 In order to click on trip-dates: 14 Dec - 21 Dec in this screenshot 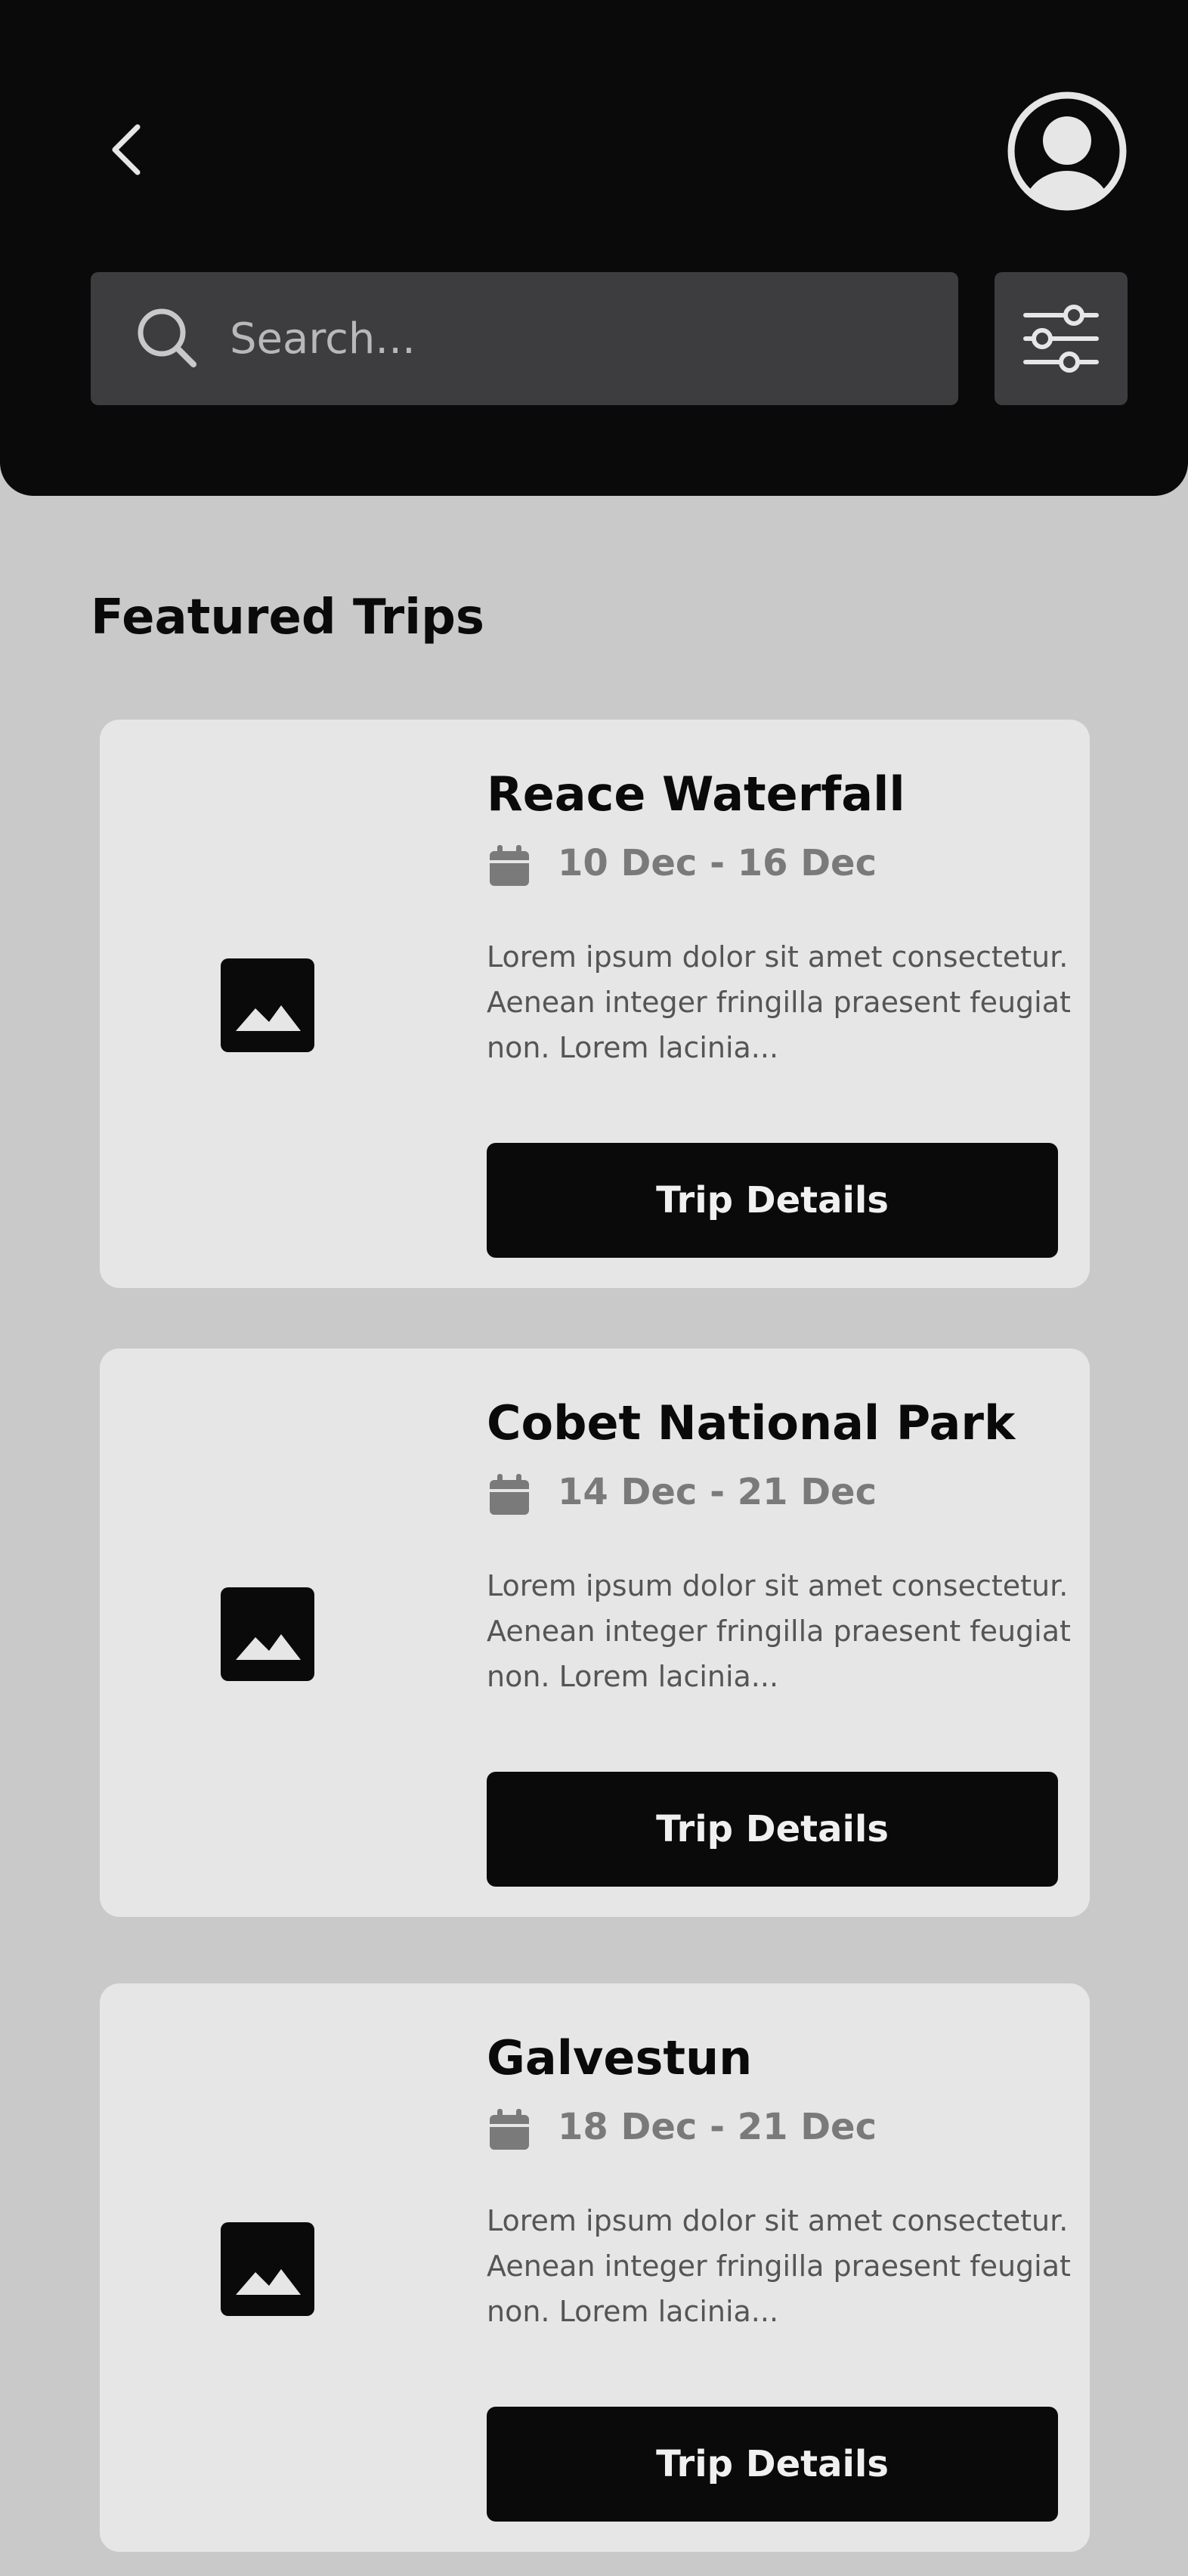, I will do `click(718, 1492)`.